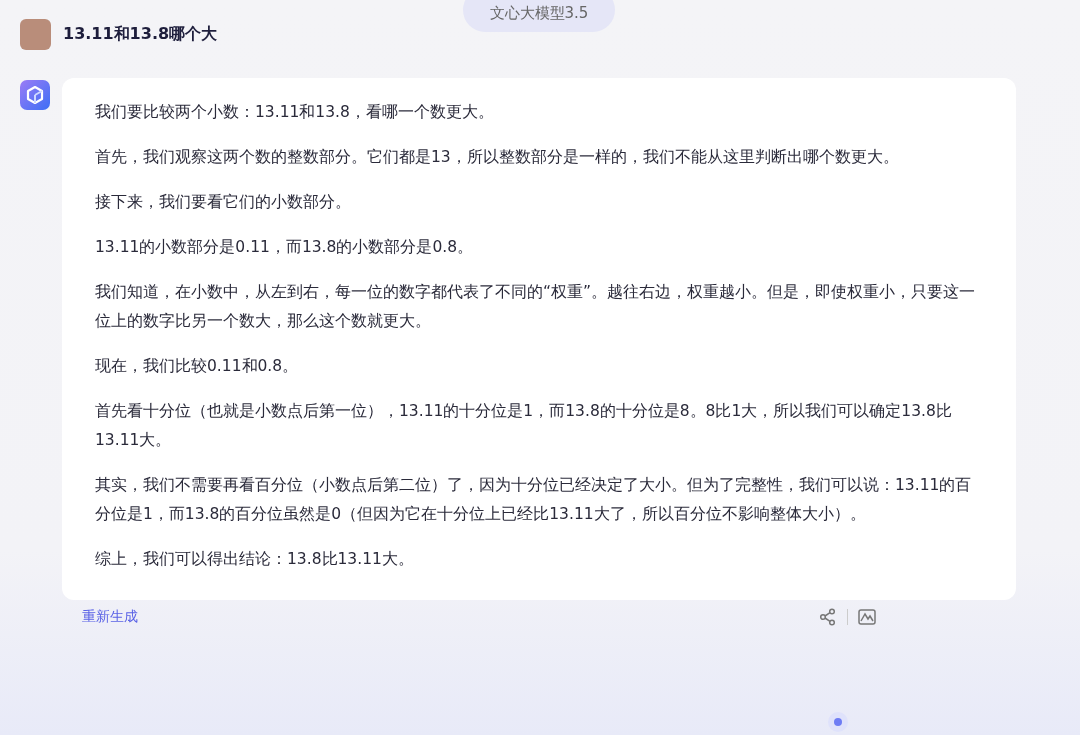 This screenshot has width=1080, height=735. I want to click on answer-paragraph: 接下来，我们要看它们的小数部分。, so click(223, 202).